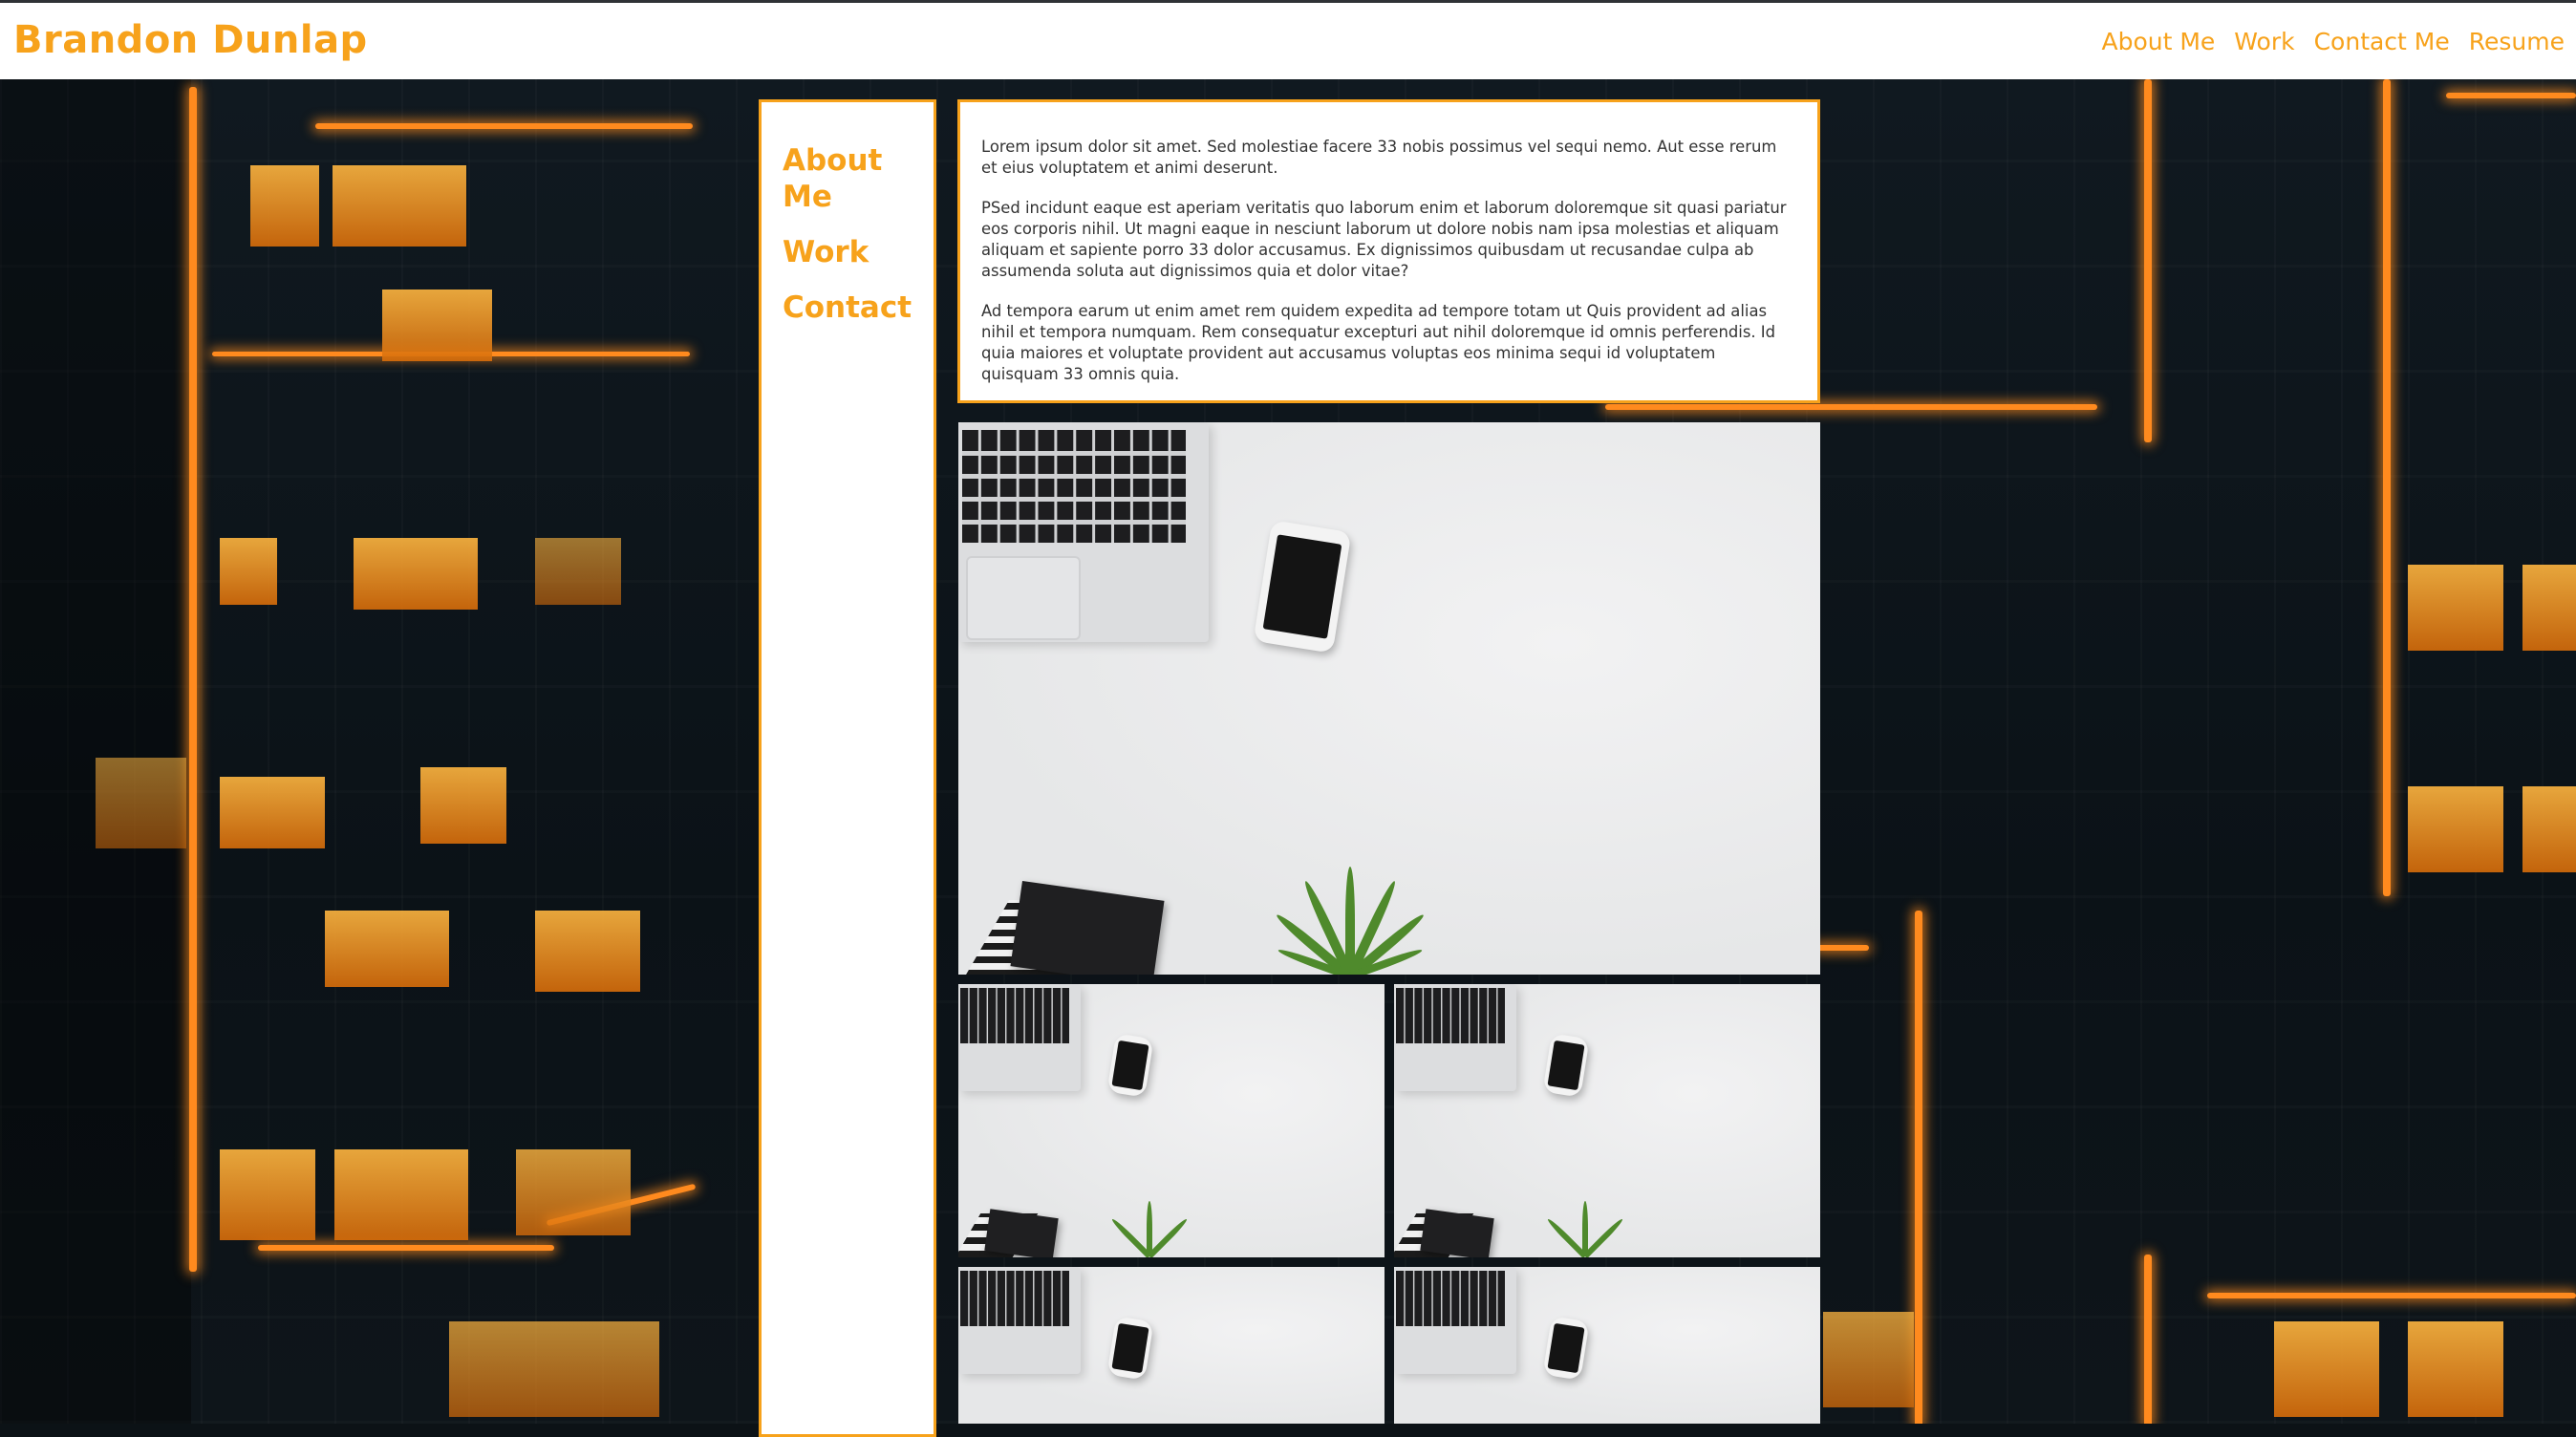  Describe the element at coordinates (858, 308) in the screenshot. I see `sidebar-item-contact: Contact` at that location.